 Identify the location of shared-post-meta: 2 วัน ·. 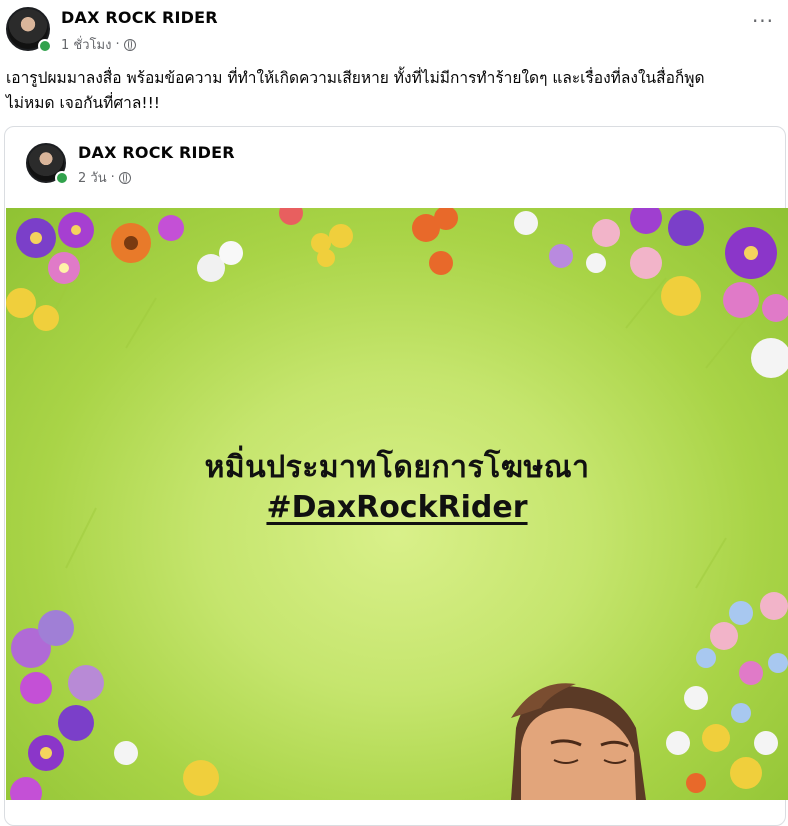
(104, 177).